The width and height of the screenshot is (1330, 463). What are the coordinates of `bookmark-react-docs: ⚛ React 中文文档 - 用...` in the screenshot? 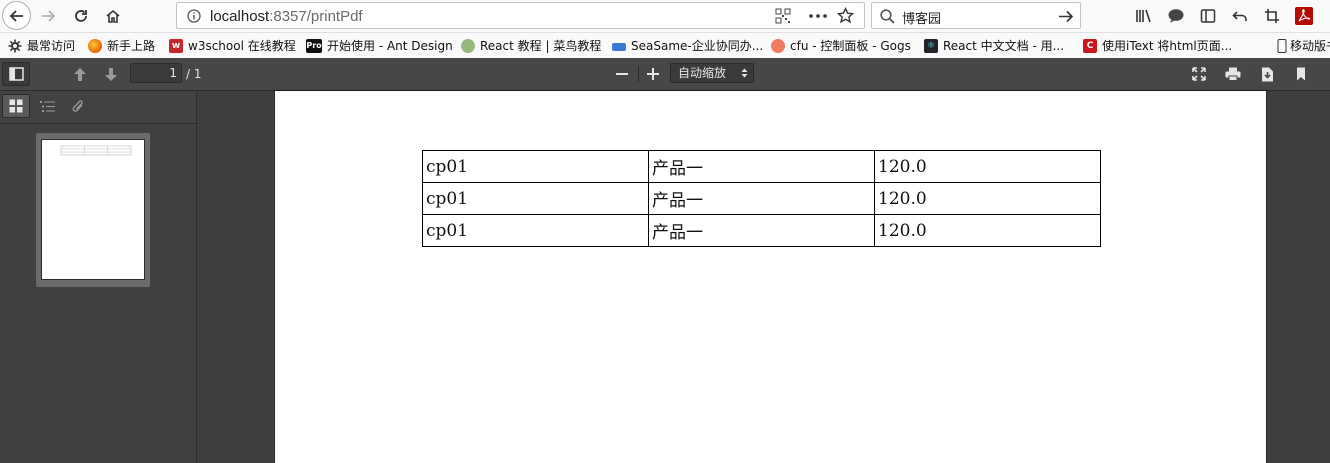 It's located at (994, 45).